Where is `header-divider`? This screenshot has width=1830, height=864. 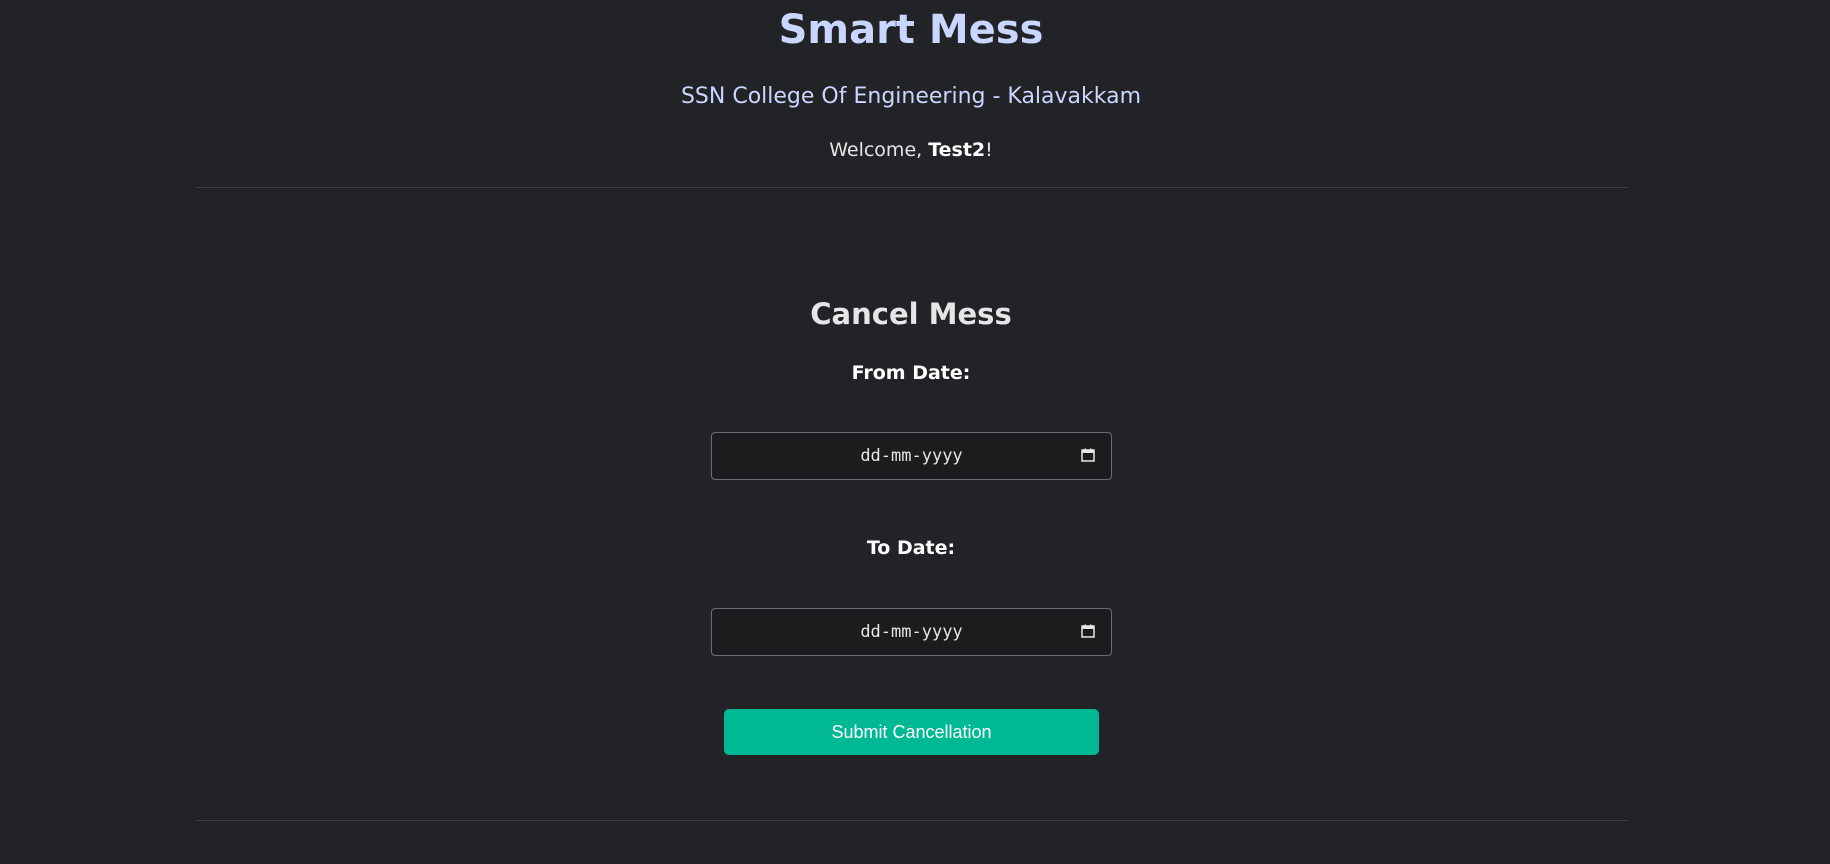
header-divider is located at coordinates (912, 187).